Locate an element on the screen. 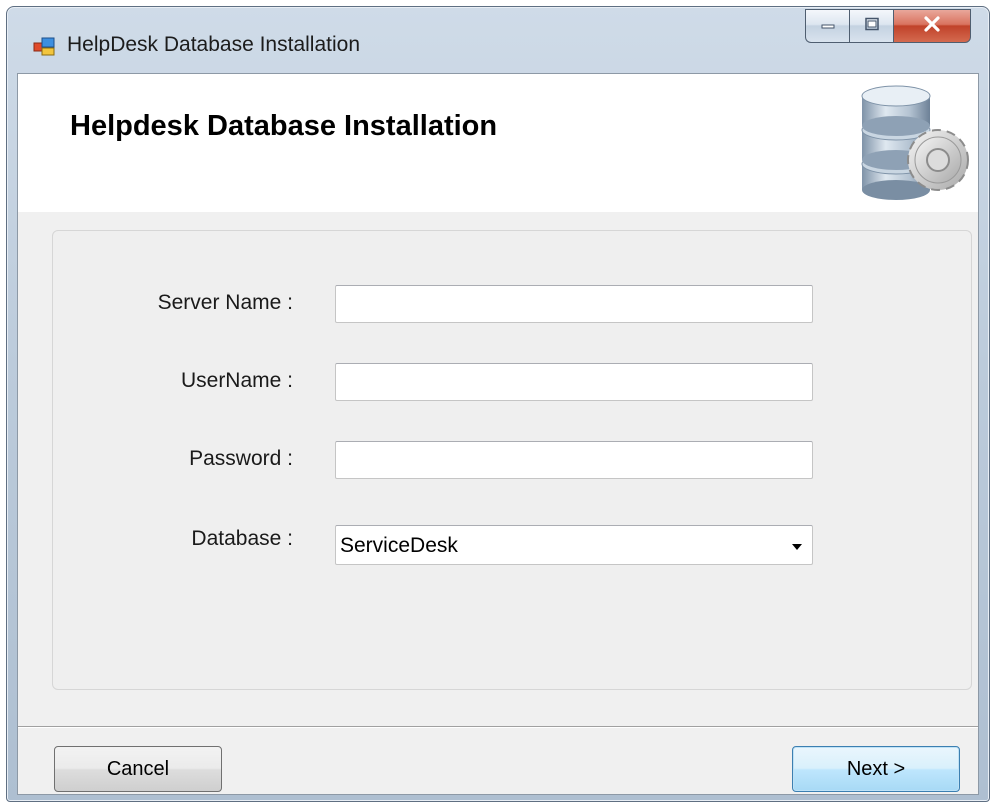  minimize-button is located at coordinates (827, 26).